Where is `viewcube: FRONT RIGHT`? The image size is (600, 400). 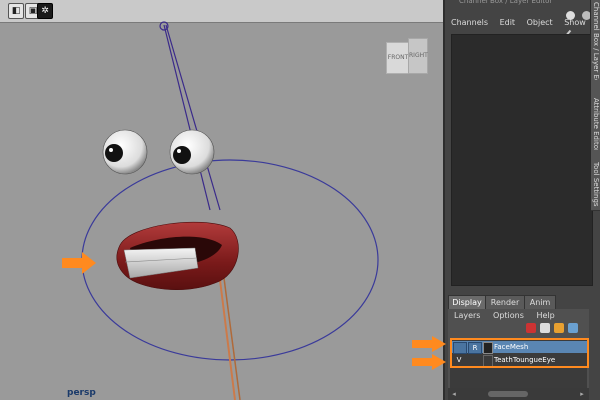
viewcube: FRONT RIGHT is located at coordinates (407, 56).